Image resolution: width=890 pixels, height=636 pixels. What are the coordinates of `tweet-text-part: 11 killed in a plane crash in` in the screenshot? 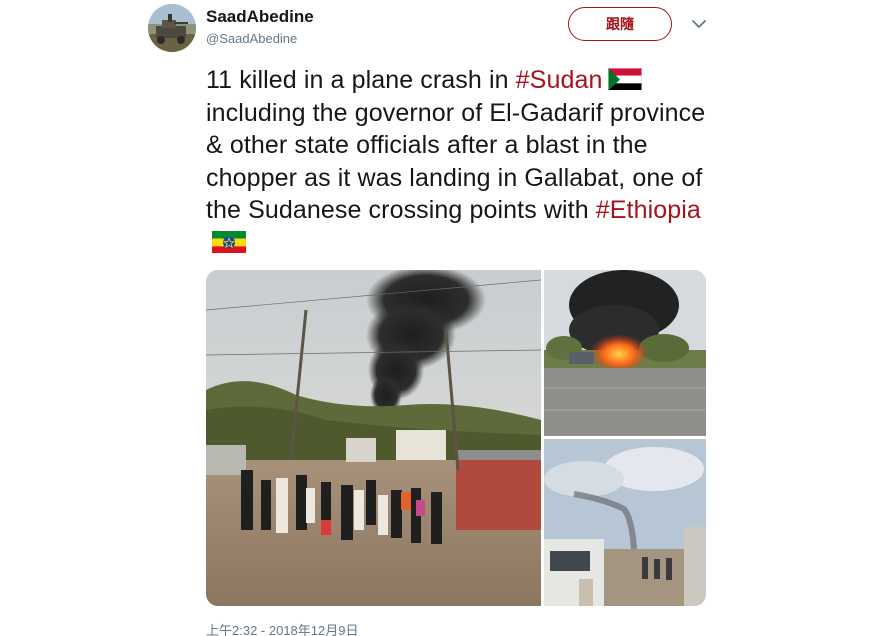 It's located at (361, 80).